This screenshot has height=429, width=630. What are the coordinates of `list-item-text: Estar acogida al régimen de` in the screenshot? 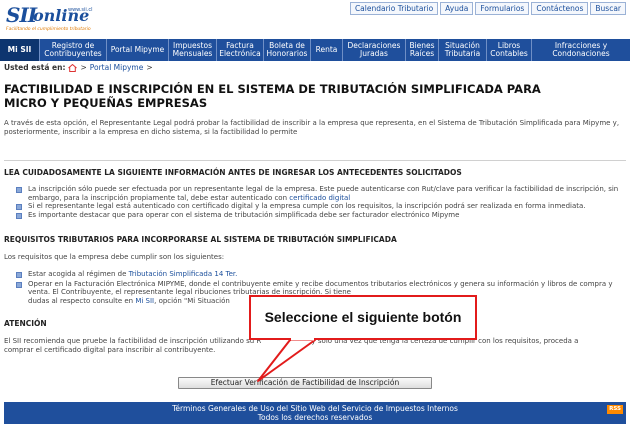 It's located at (78, 274).